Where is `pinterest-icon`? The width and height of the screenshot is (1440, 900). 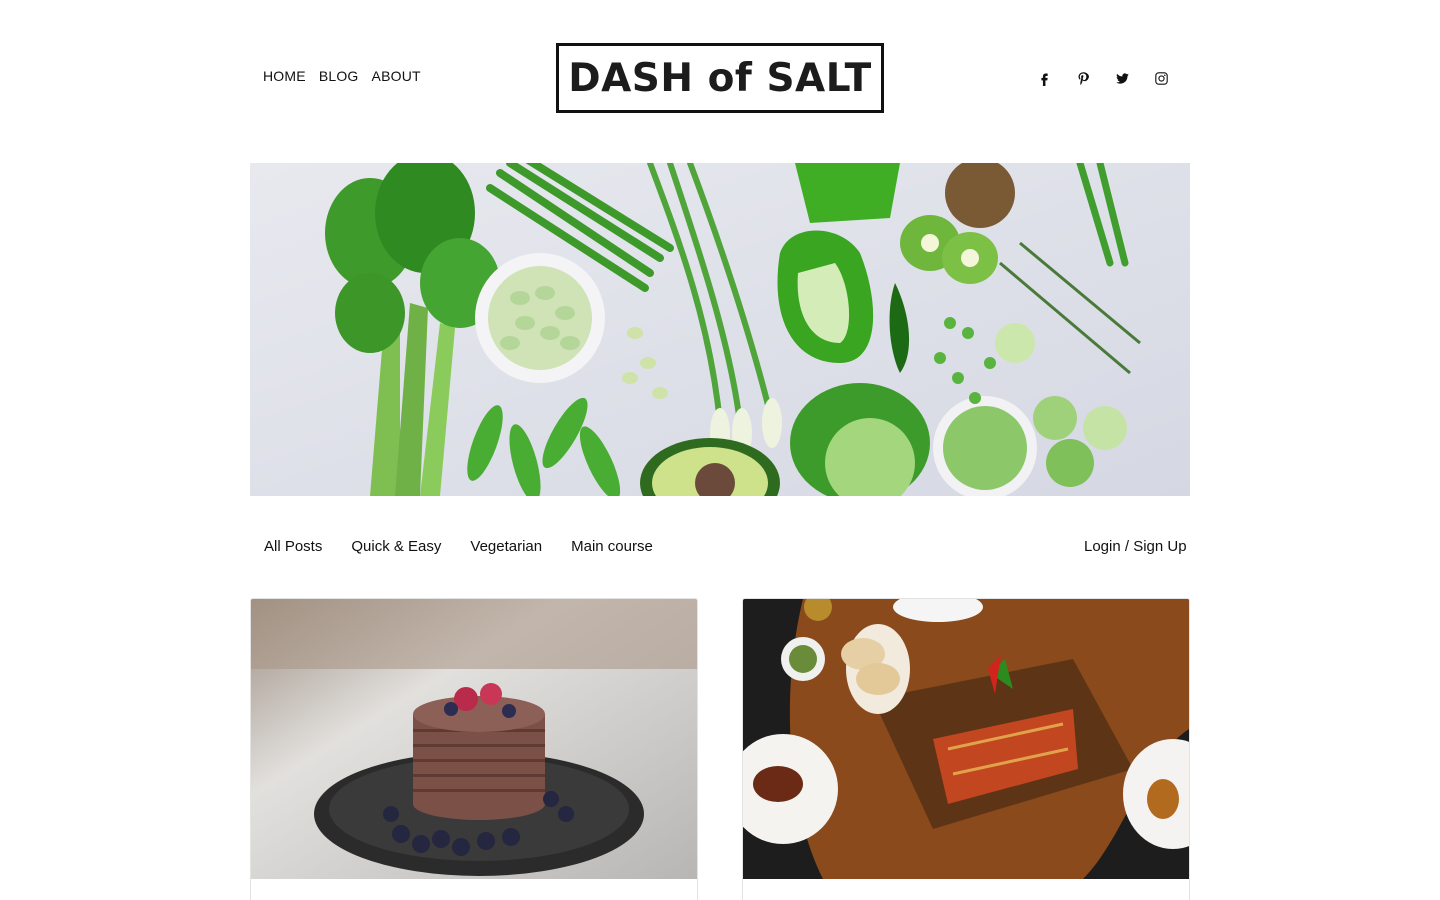 pinterest-icon is located at coordinates (1083, 78).